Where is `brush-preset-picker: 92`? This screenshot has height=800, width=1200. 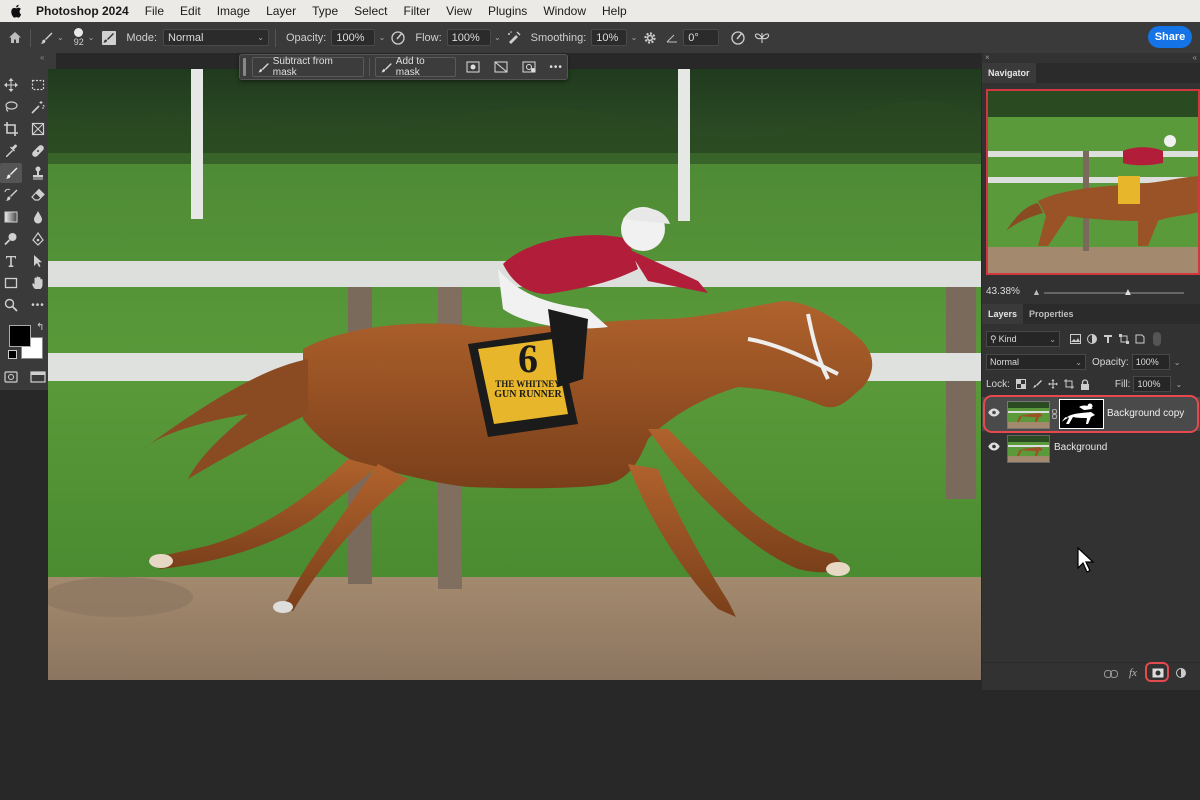
brush-preset-picker: 92 is located at coordinates (79, 37).